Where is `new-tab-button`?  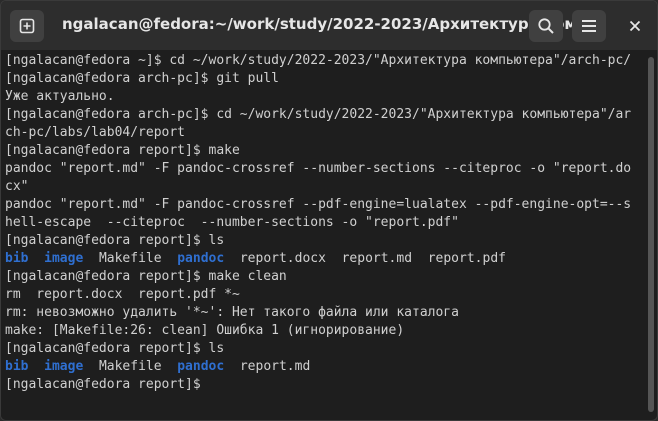
new-tab-button is located at coordinates (27, 26).